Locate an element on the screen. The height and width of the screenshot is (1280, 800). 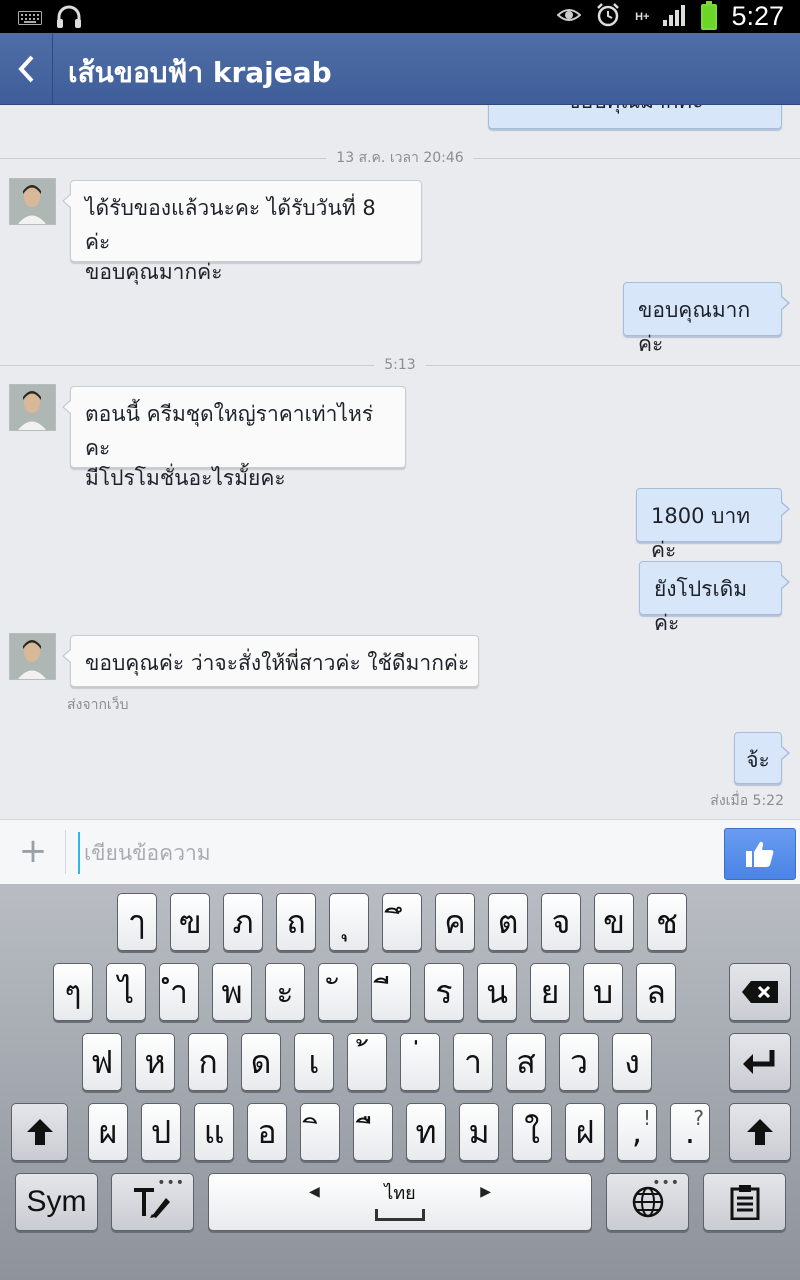
key-row1-1: ๅ is located at coordinates (137, 922).